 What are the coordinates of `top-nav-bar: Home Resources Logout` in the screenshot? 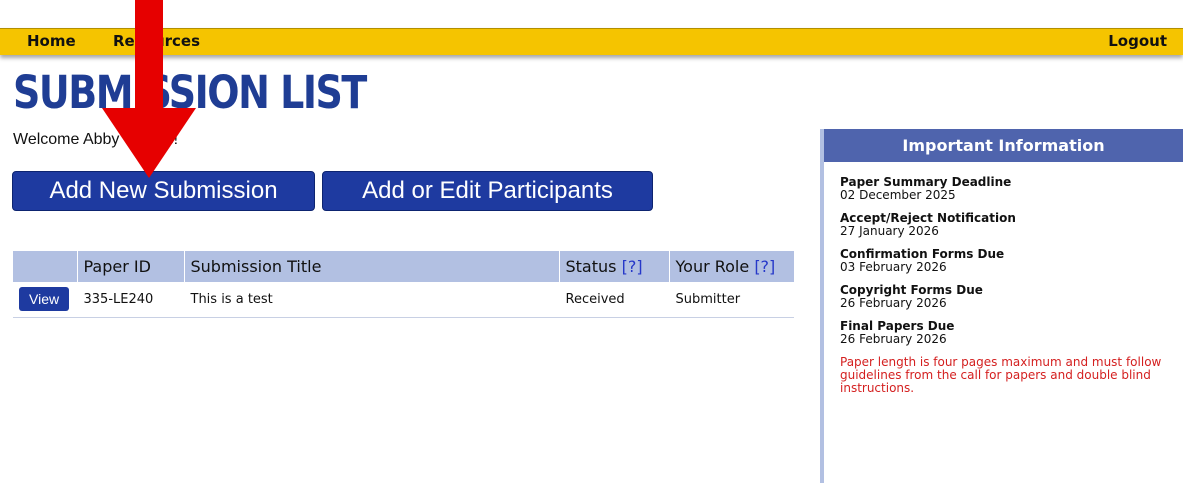 It's located at (591, 41).